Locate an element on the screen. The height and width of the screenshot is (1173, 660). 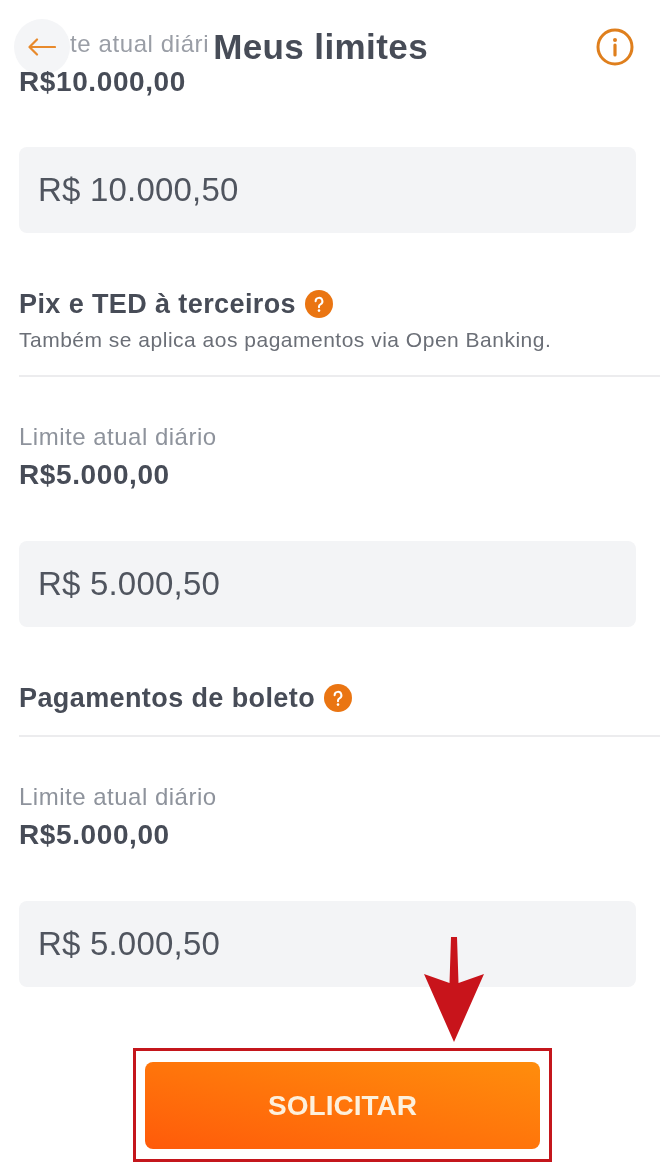
limit-input: R$ 10.000,50 is located at coordinates (327, 190).